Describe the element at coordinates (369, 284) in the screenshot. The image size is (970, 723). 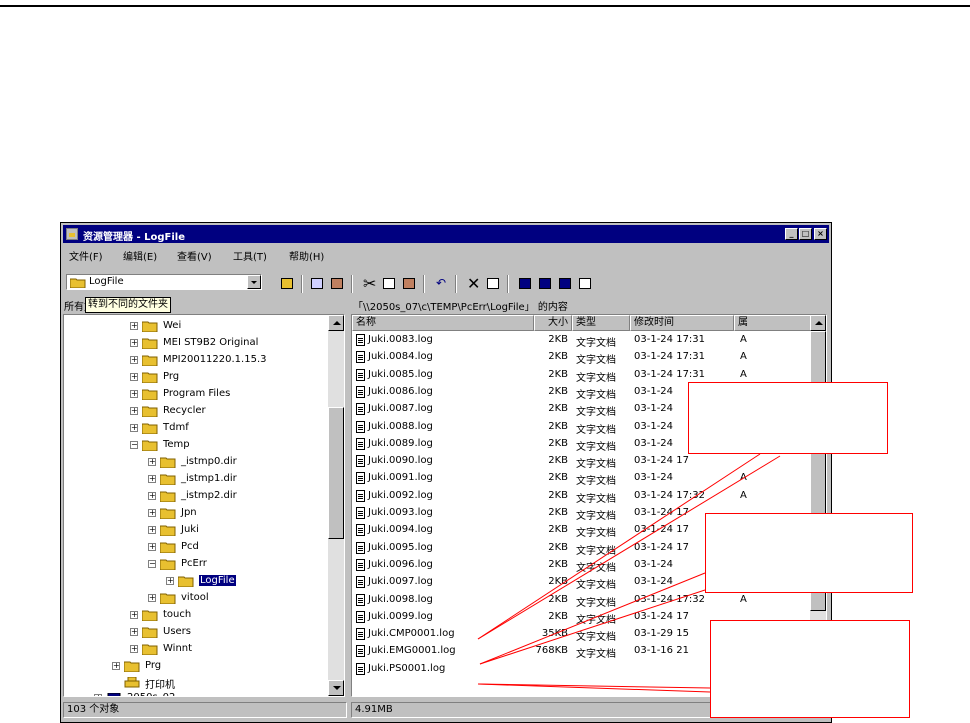
I see `cut-button: ✂` at that location.